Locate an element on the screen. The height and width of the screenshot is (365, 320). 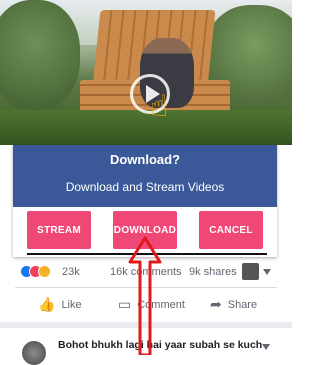
post-stats: 23k 16k comments 9k shares is located at coordinates (146, 272).